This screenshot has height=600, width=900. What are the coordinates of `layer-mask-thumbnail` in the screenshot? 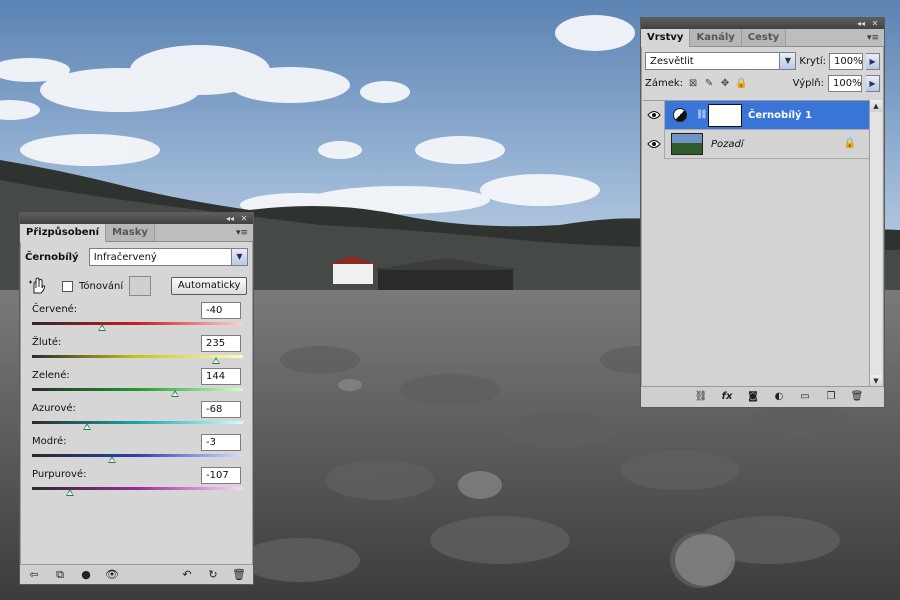 It's located at (725, 115).